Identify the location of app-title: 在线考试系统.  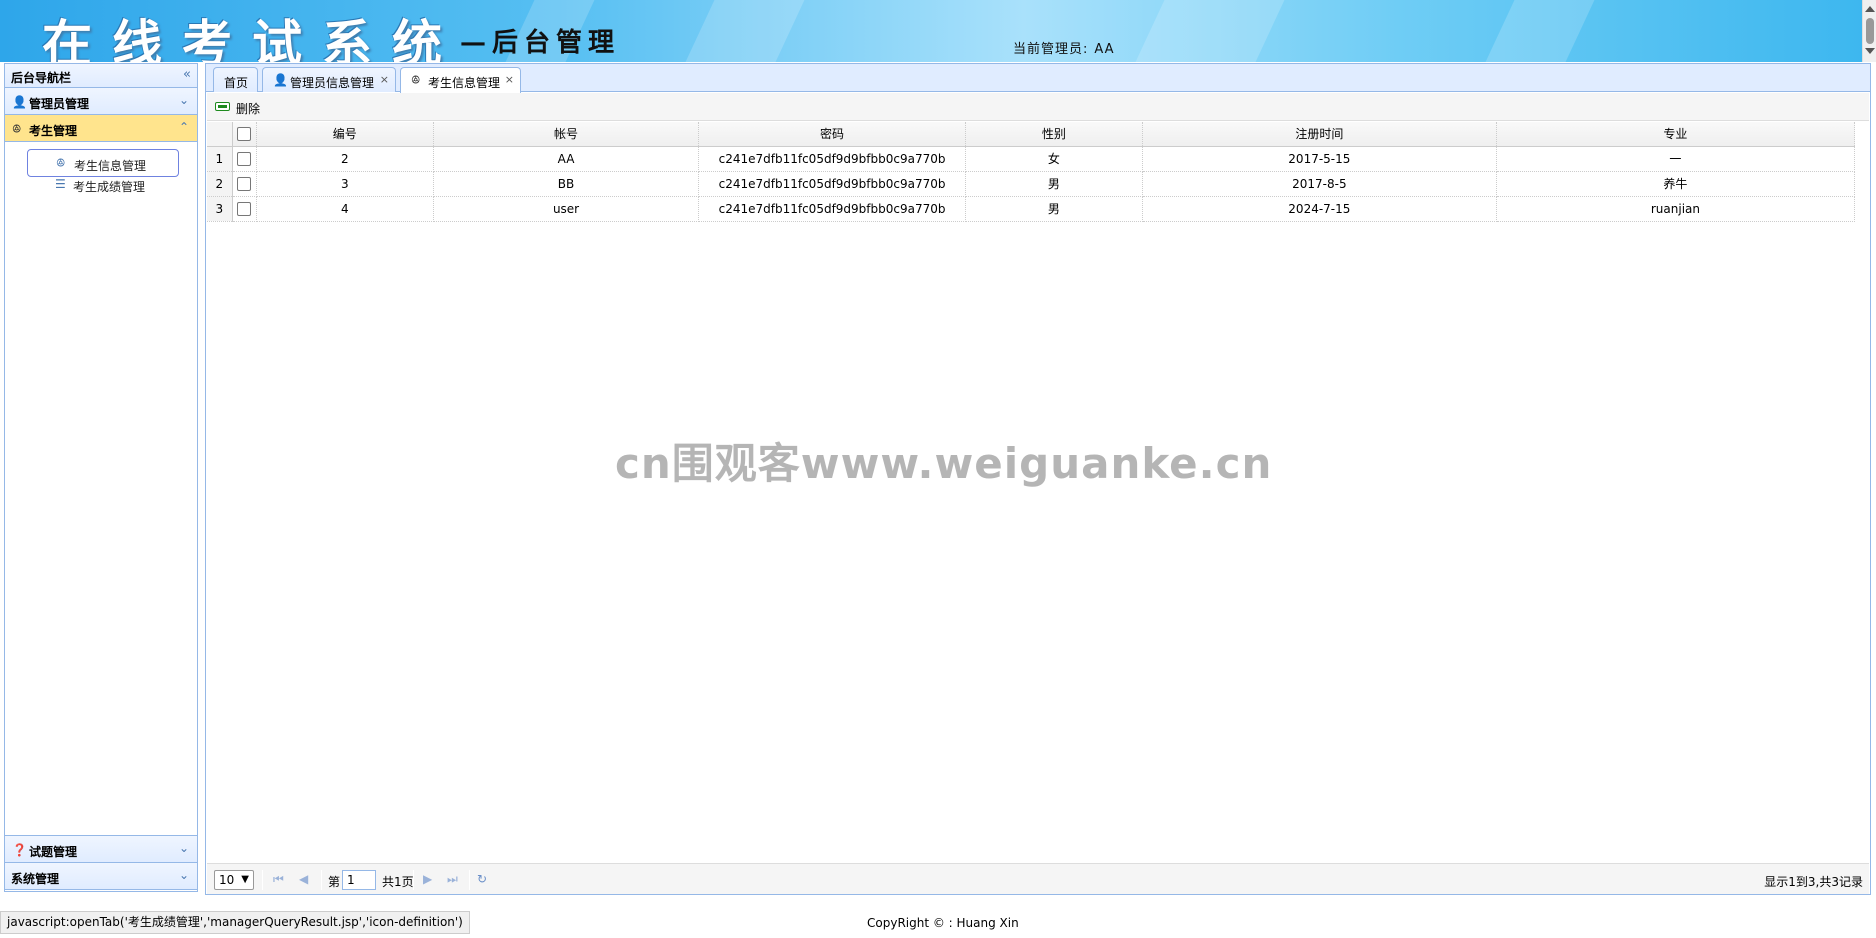
(252, 38).